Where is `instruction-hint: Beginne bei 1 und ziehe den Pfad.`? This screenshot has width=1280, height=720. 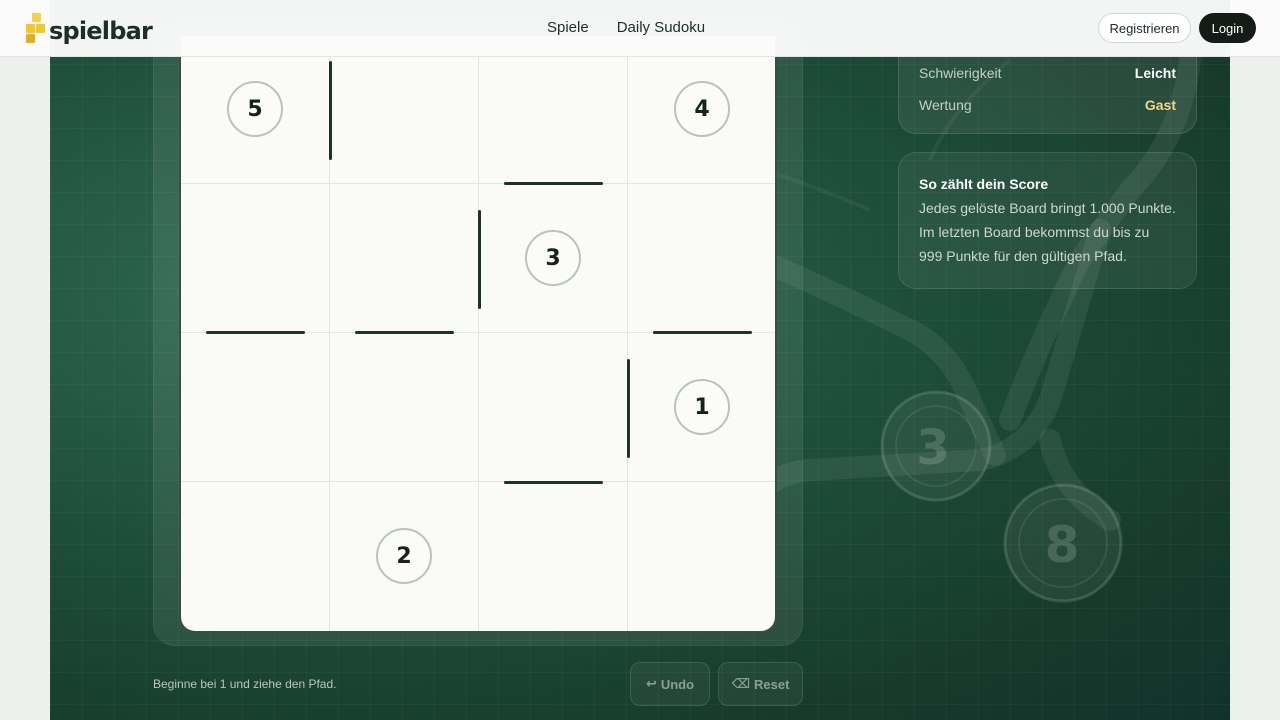 instruction-hint: Beginne bei 1 und ziehe den Pfad. is located at coordinates (245, 684).